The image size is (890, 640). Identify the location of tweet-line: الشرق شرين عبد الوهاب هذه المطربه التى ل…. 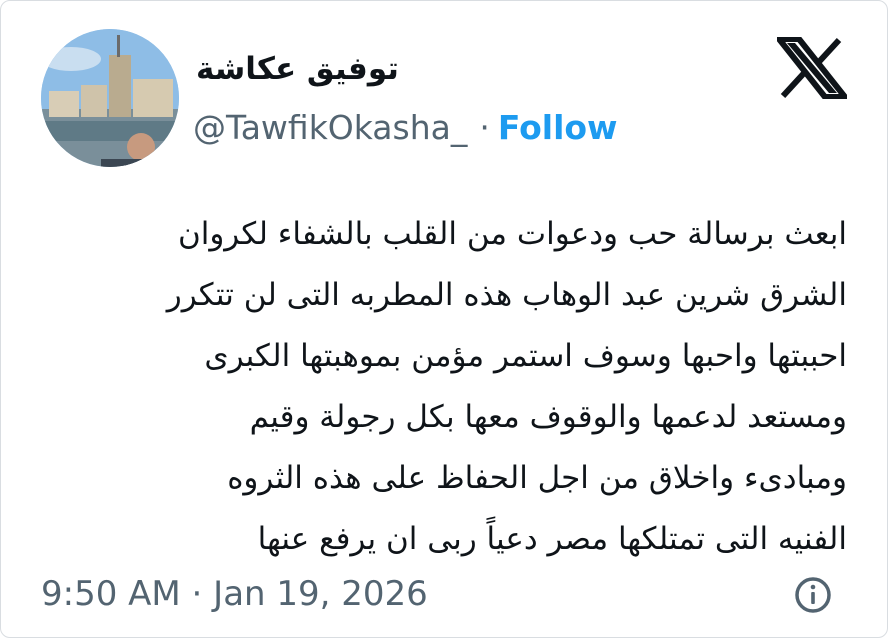
(506, 295).